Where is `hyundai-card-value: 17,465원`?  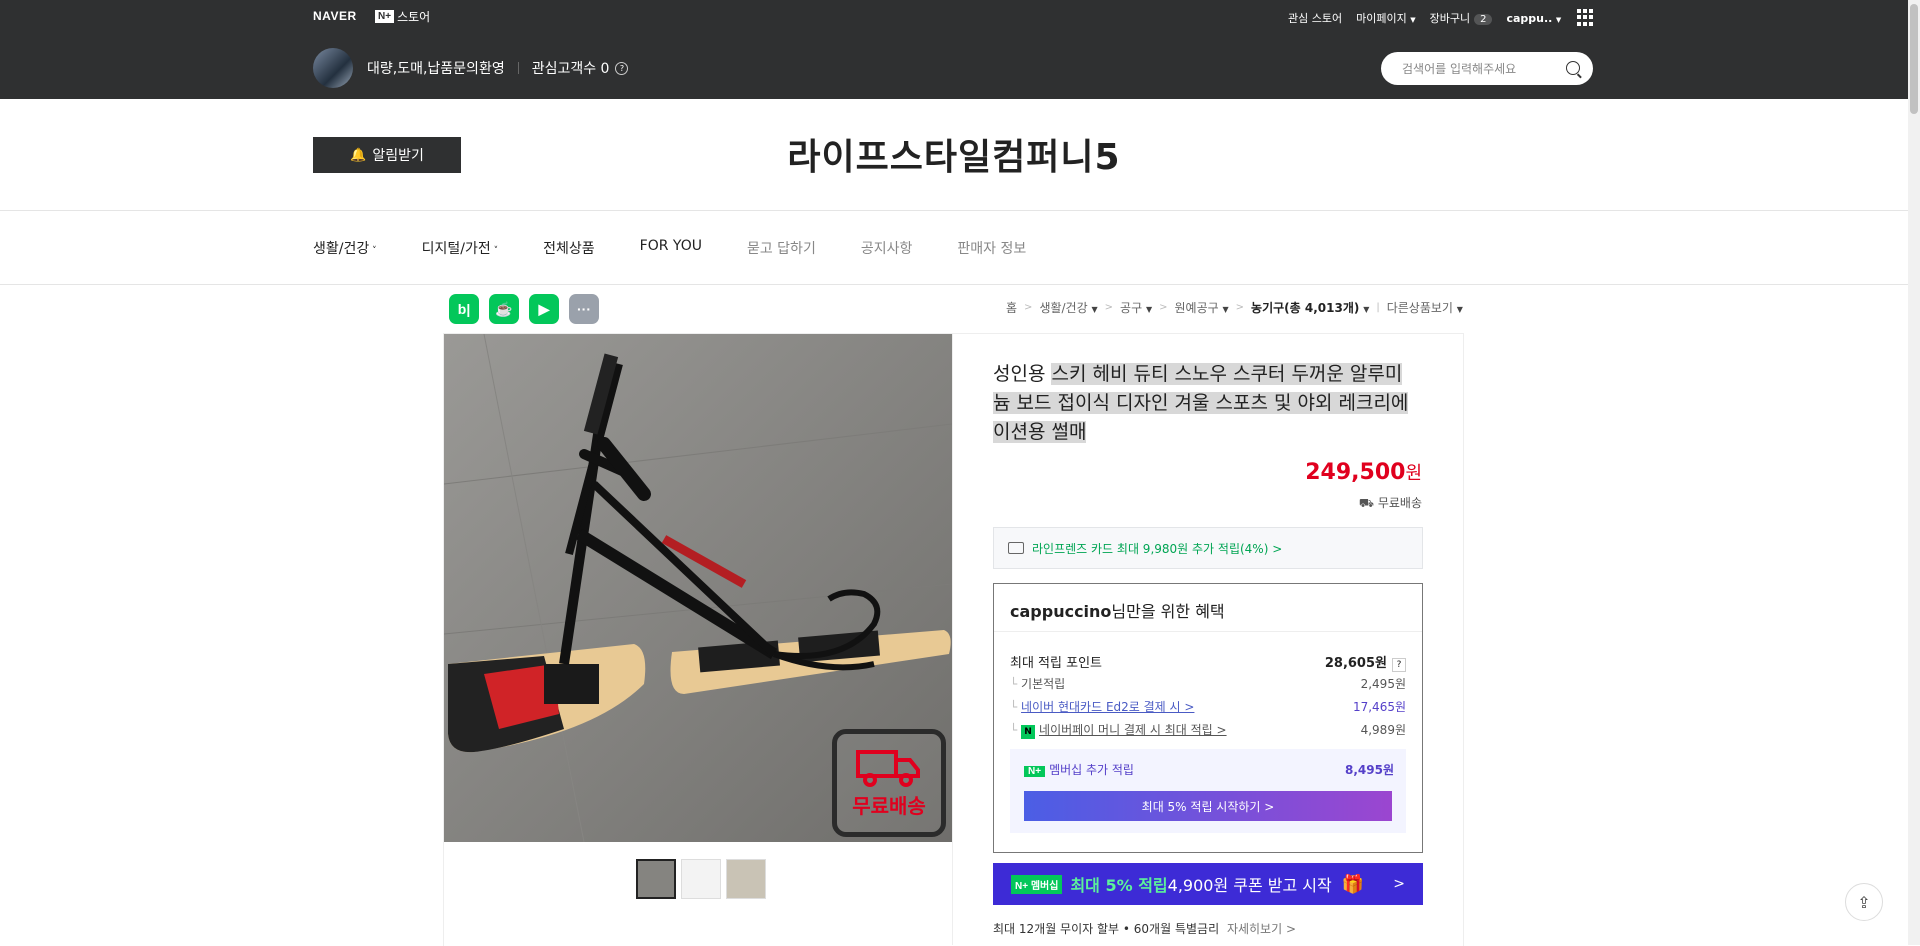
hyundai-card-value: 17,465원 is located at coordinates (1379, 707).